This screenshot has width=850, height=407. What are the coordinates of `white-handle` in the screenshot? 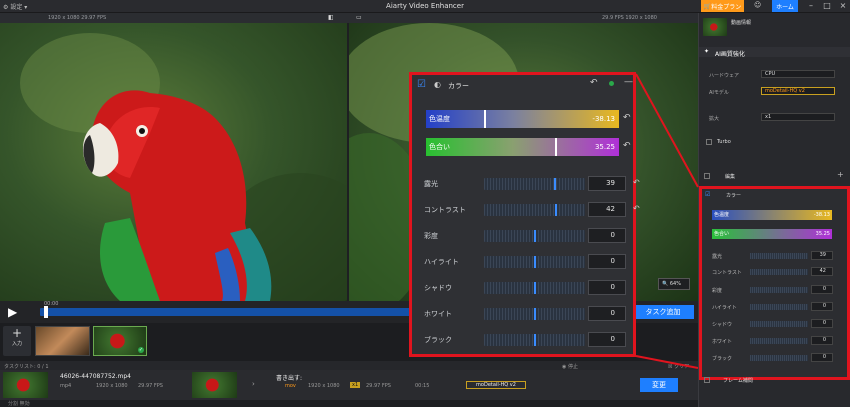 It's located at (535, 314).